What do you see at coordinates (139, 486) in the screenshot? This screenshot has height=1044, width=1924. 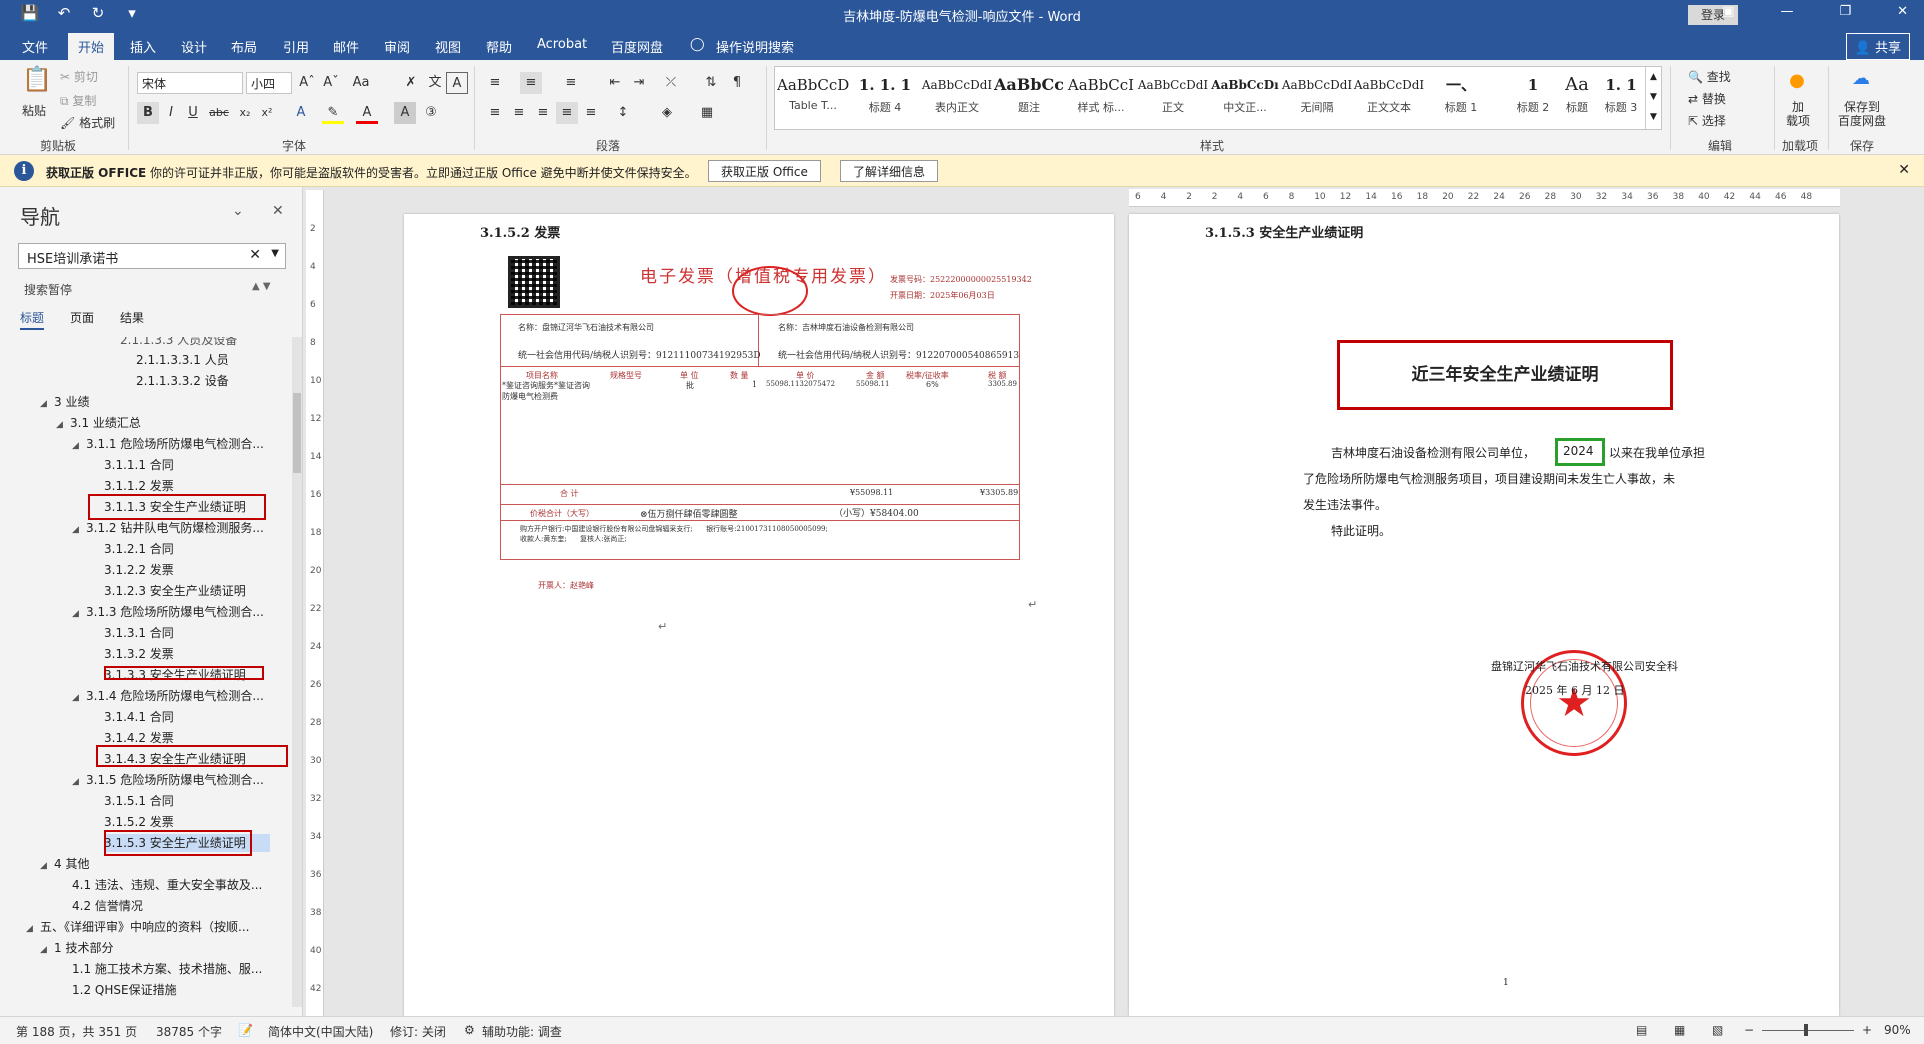 I see `tree-item: 3.1.1.2 发票` at bounding box center [139, 486].